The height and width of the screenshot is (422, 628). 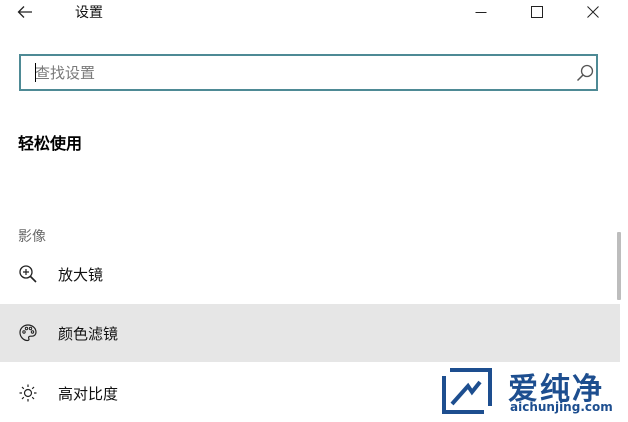 I want to click on back-button, so click(x=25, y=12).